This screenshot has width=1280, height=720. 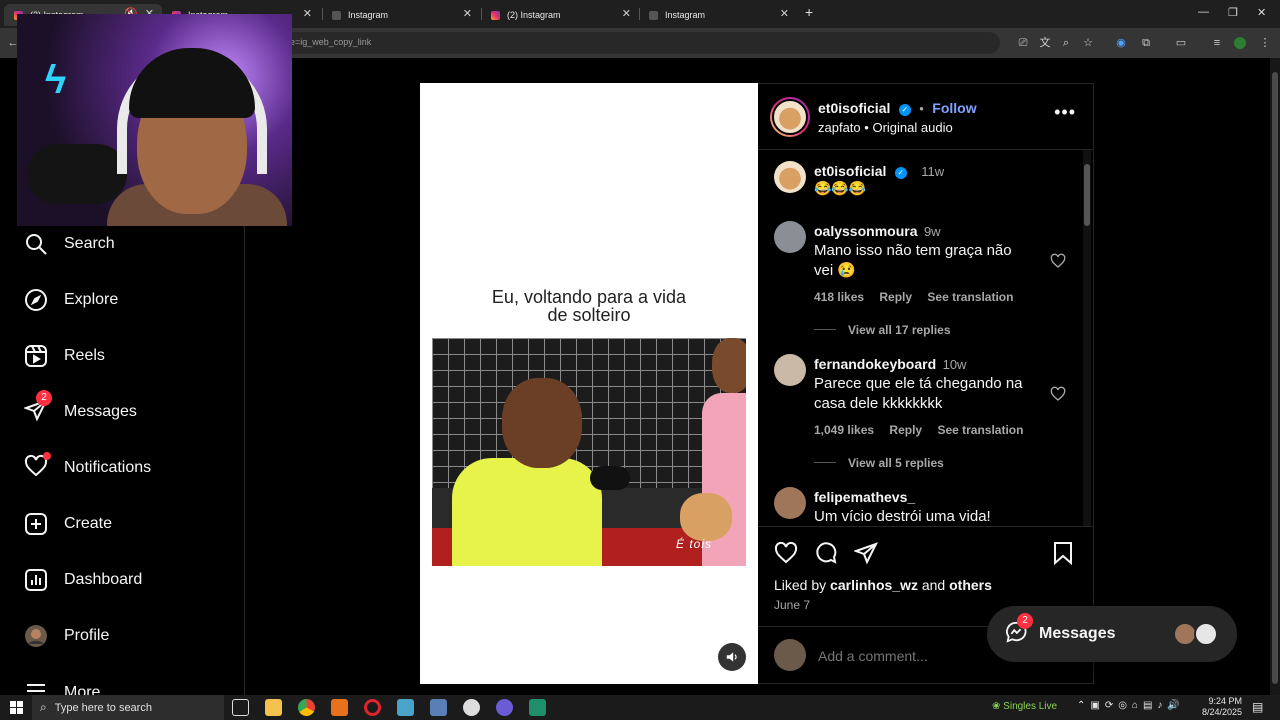 What do you see at coordinates (850, 171) in the screenshot?
I see `caption-username: et0isoficial` at bounding box center [850, 171].